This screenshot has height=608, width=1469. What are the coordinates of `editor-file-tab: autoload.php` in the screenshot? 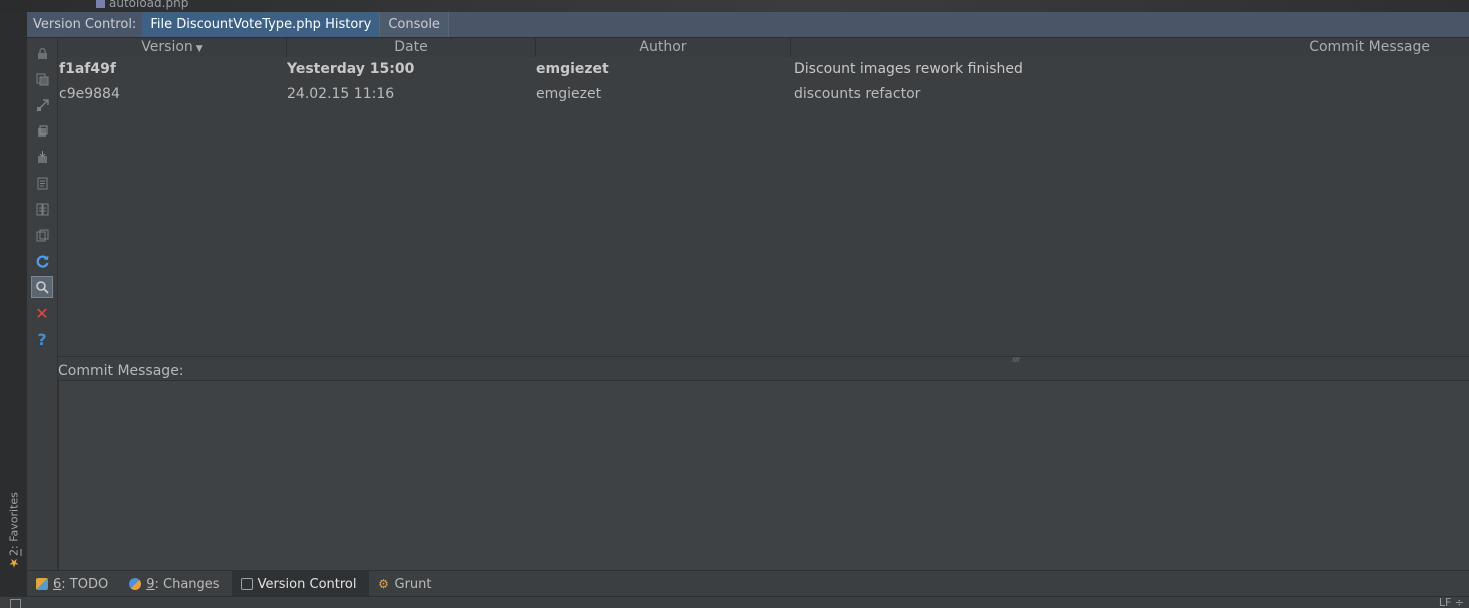 It's located at (142, 5).